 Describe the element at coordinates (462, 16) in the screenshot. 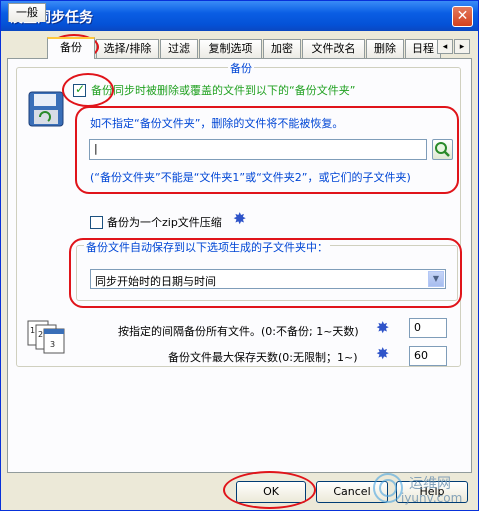

I see `close-button: ✕` at that location.